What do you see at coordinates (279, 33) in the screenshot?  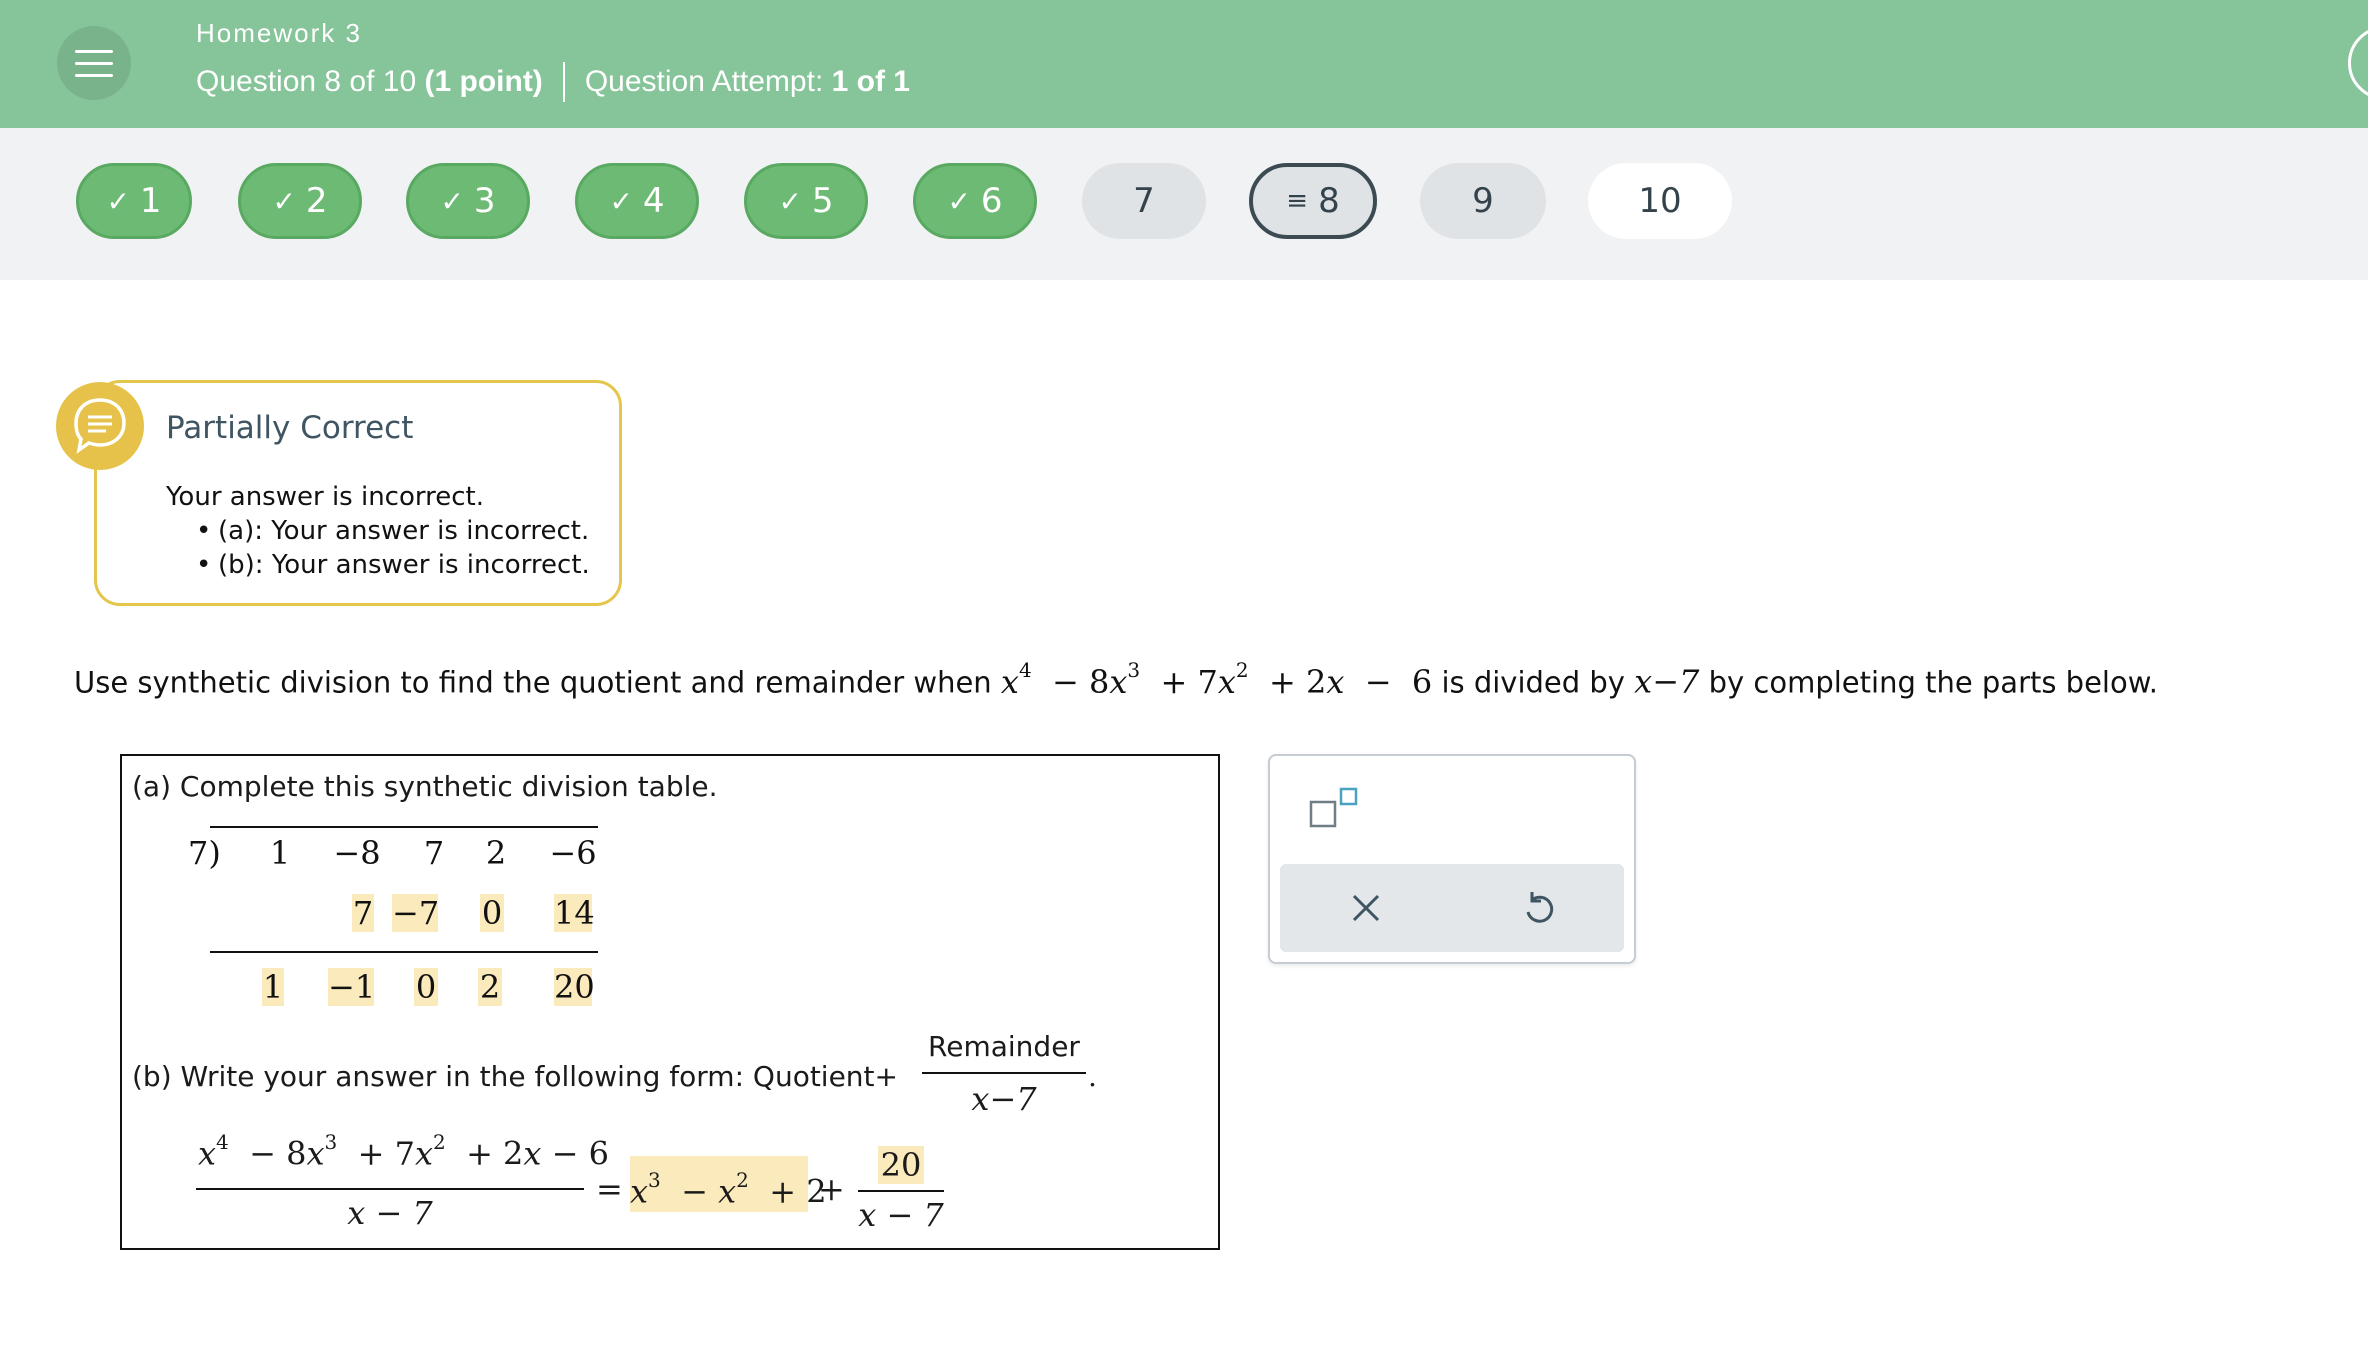 I see `assignment-title: Homework 3` at bounding box center [279, 33].